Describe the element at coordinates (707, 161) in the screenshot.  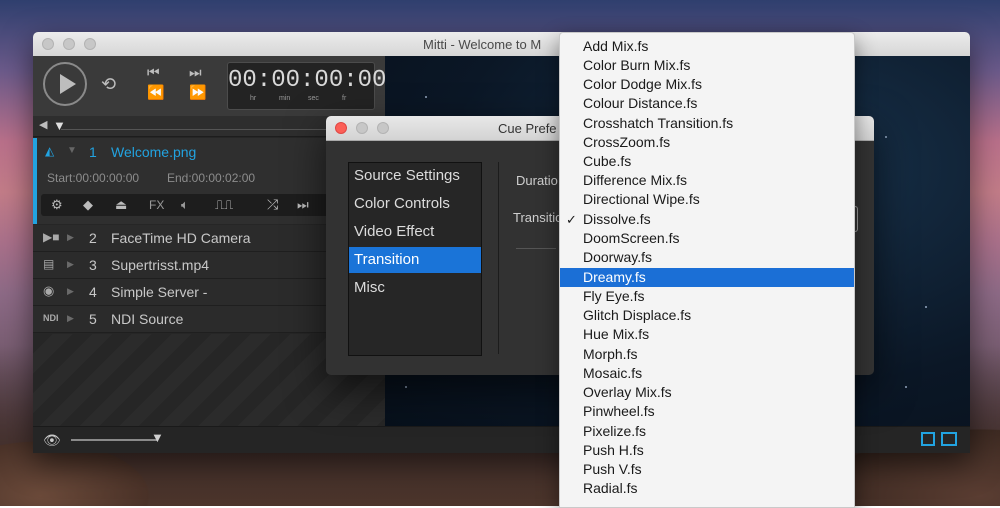
I see `menu-item: Cube.fs` at that location.